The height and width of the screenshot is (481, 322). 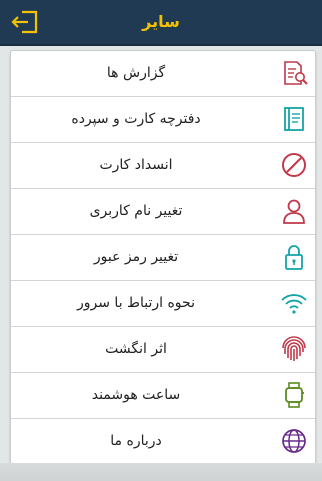 What do you see at coordinates (136, 303) in the screenshot?
I see `menu-item-label: نحوه ارتباط با سرور` at bounding box center [136, 303].